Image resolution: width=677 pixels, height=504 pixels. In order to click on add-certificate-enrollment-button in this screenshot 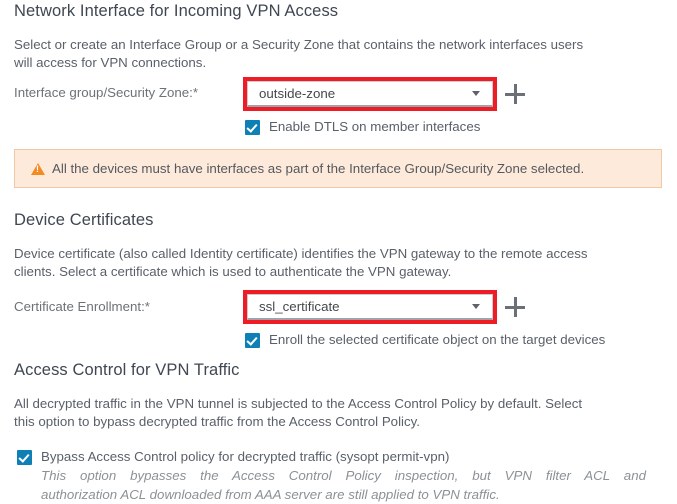, I will do `click(515, 307)`.